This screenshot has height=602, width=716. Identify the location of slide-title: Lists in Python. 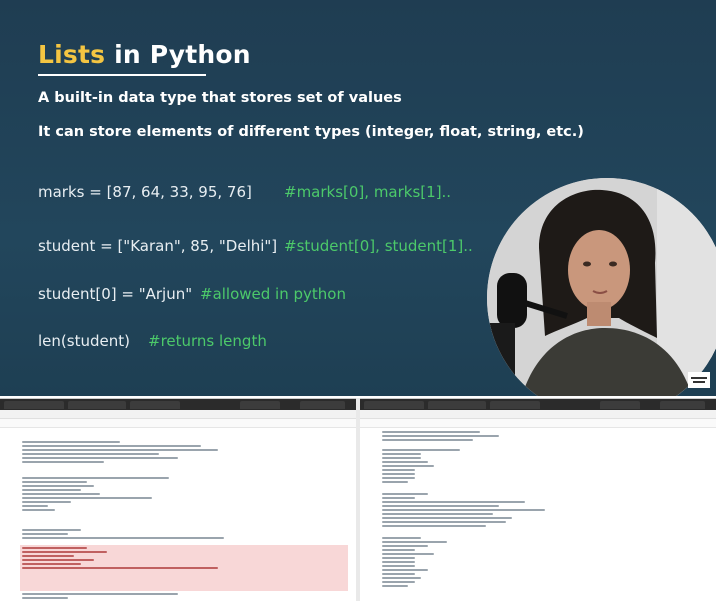
(144, 54).